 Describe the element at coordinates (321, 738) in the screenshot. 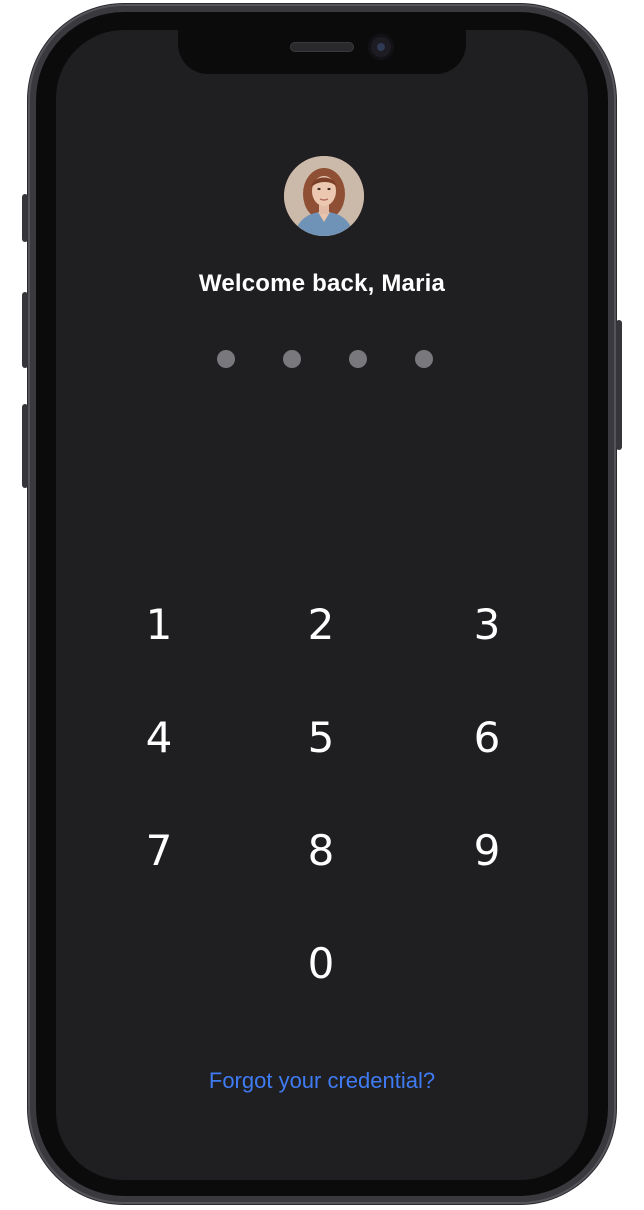

I see `key-5: 5` at that location.